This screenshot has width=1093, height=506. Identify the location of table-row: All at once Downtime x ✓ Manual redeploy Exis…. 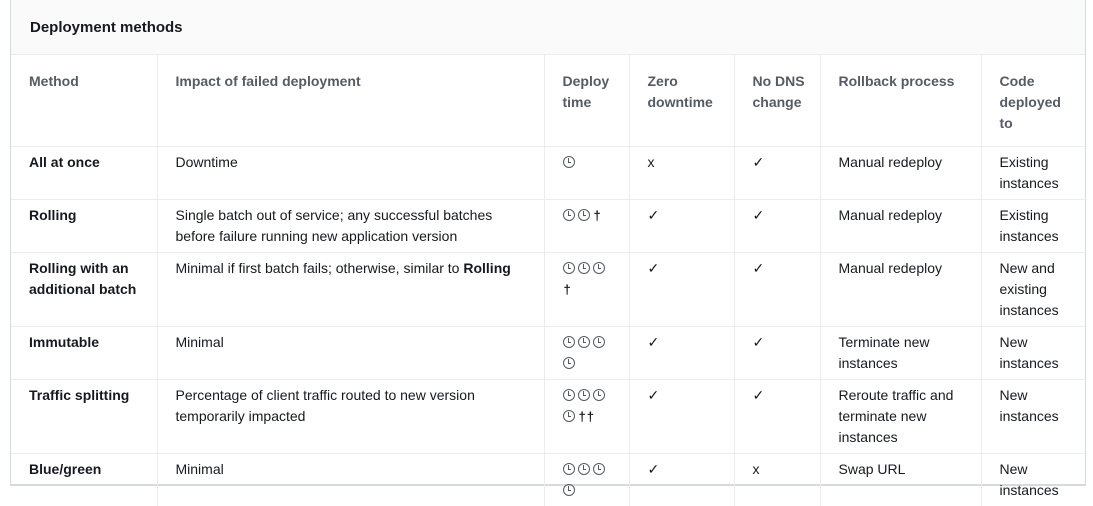
(549, 172).